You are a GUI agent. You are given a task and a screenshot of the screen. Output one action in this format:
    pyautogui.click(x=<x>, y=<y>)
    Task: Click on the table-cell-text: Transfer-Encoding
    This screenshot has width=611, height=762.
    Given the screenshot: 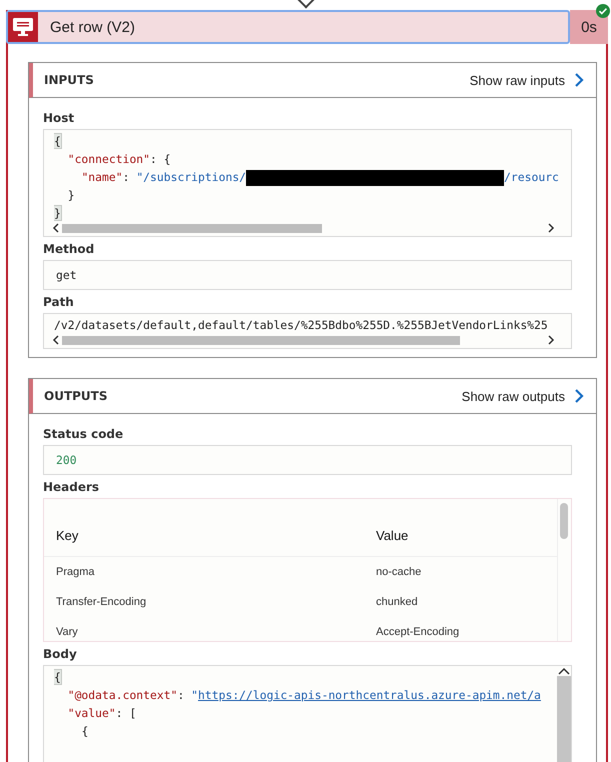 What is the action you would take?
    pyautogui.click(x=102, y=602)
    